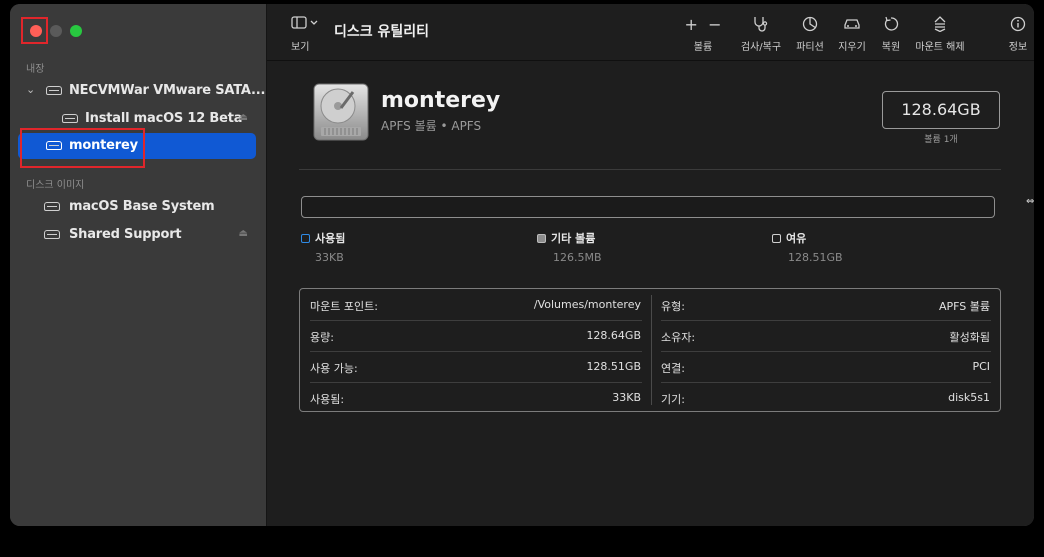 This screenshot has height=557, width=1044. I want to click on info-key: 유형:, so click(673, 306).